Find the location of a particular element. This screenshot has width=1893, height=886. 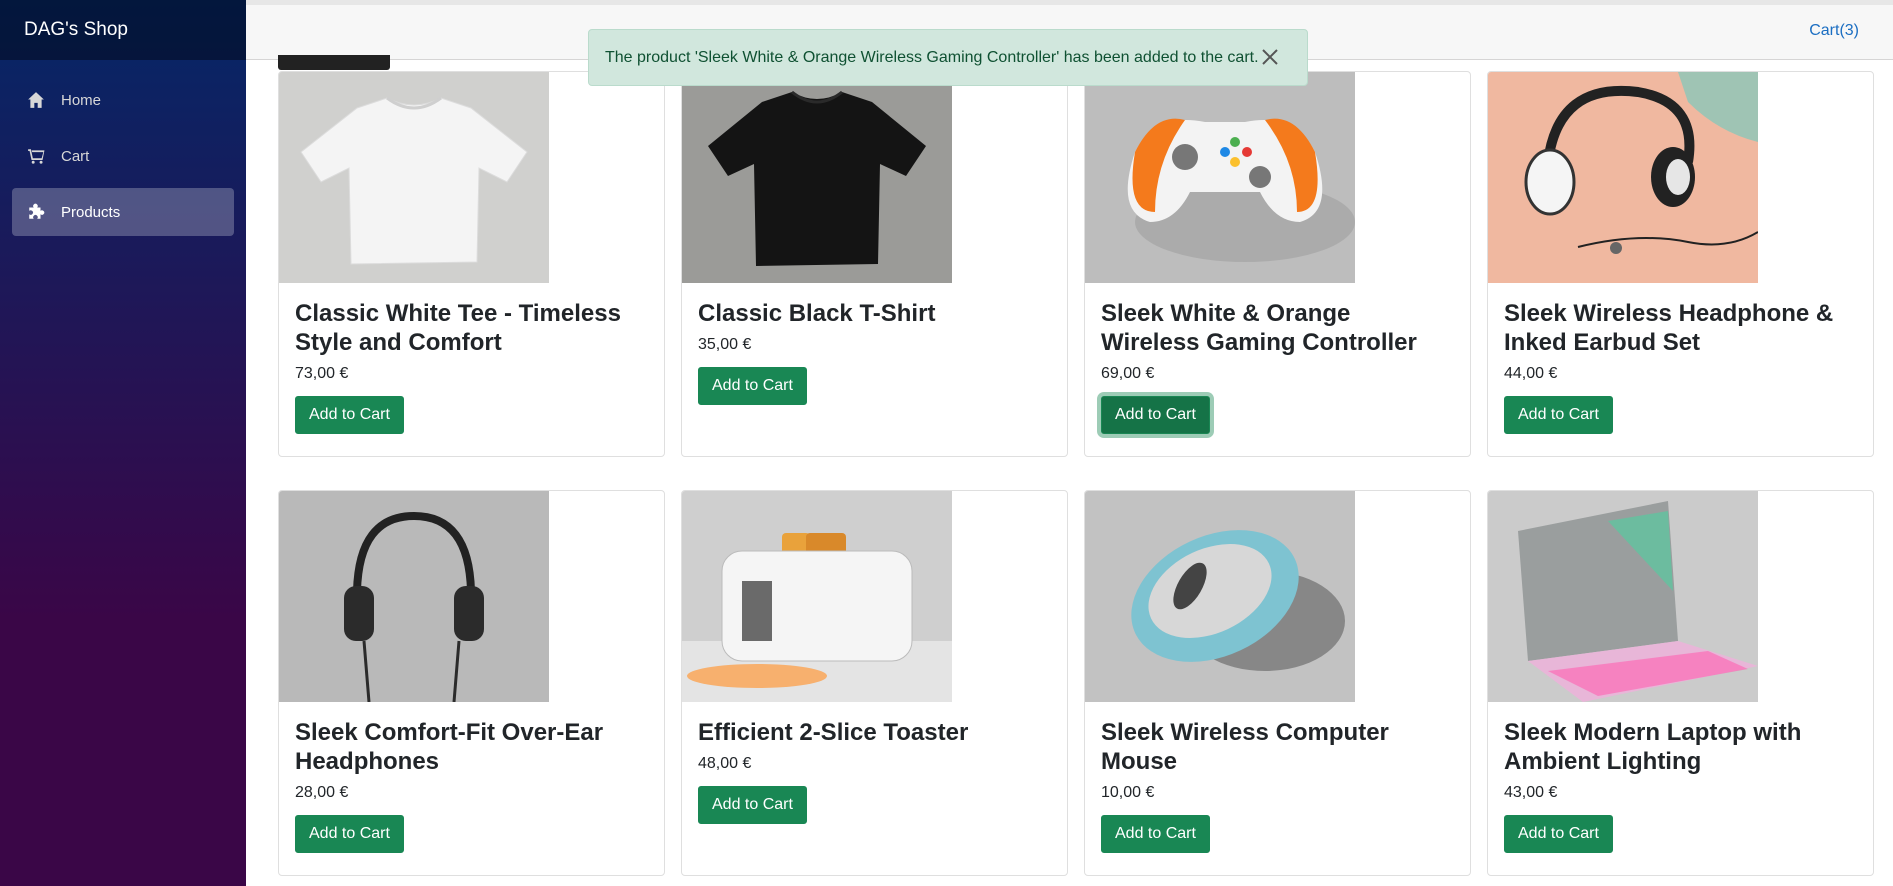

product-title: Sleek Wireless Computer Mouse is located at coordinates (1245, 747).